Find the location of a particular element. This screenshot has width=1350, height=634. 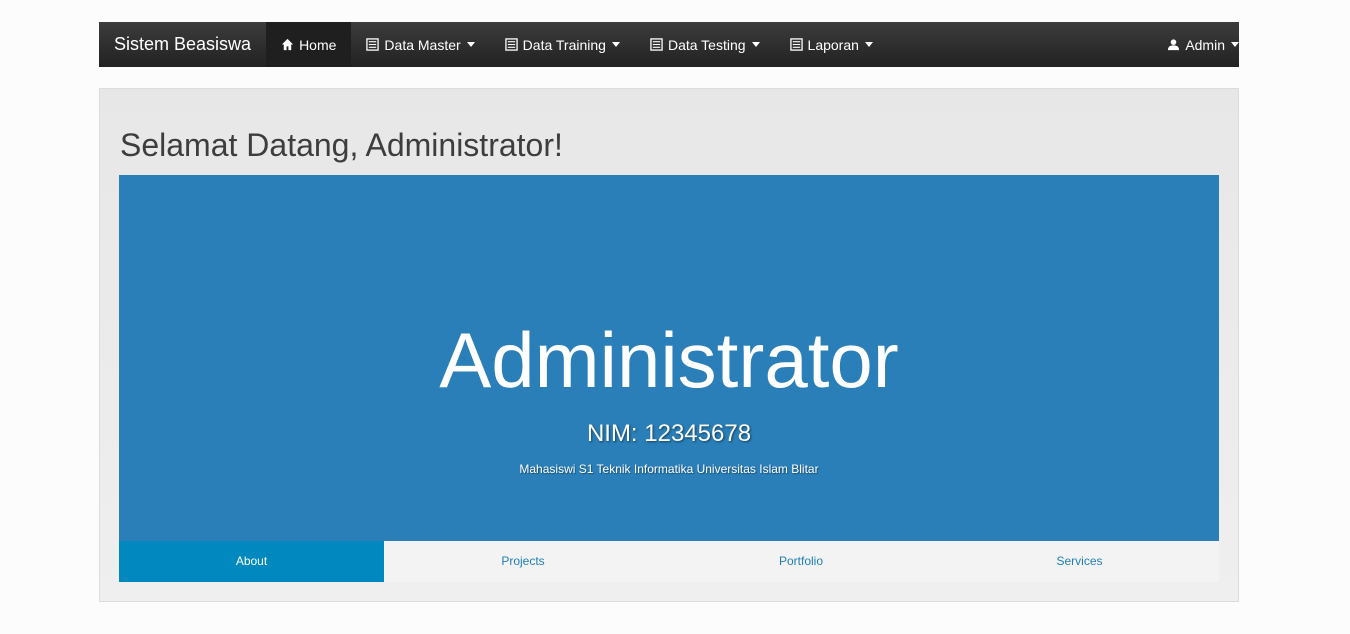

nav-item-label: Data Master is located at coordinates (422, 44).